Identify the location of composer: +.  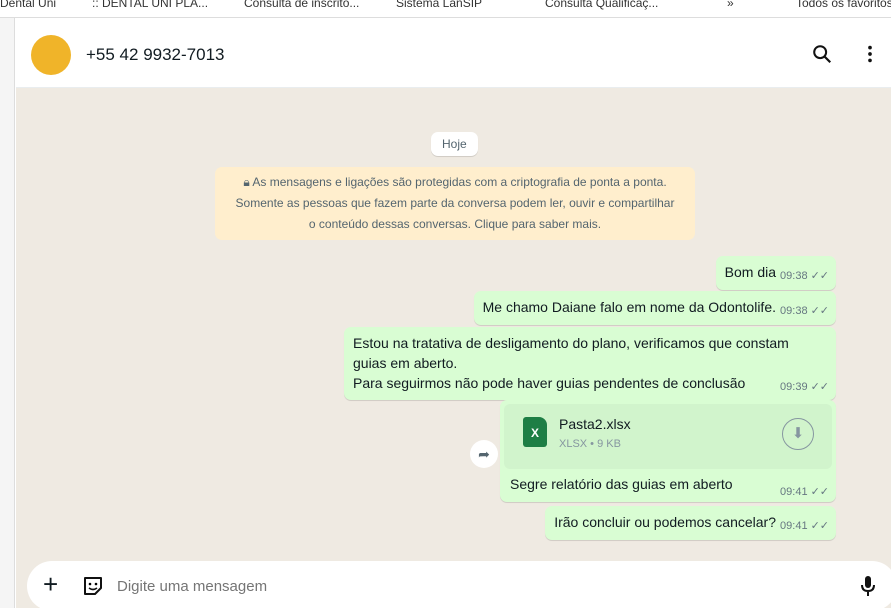
(459, 586).